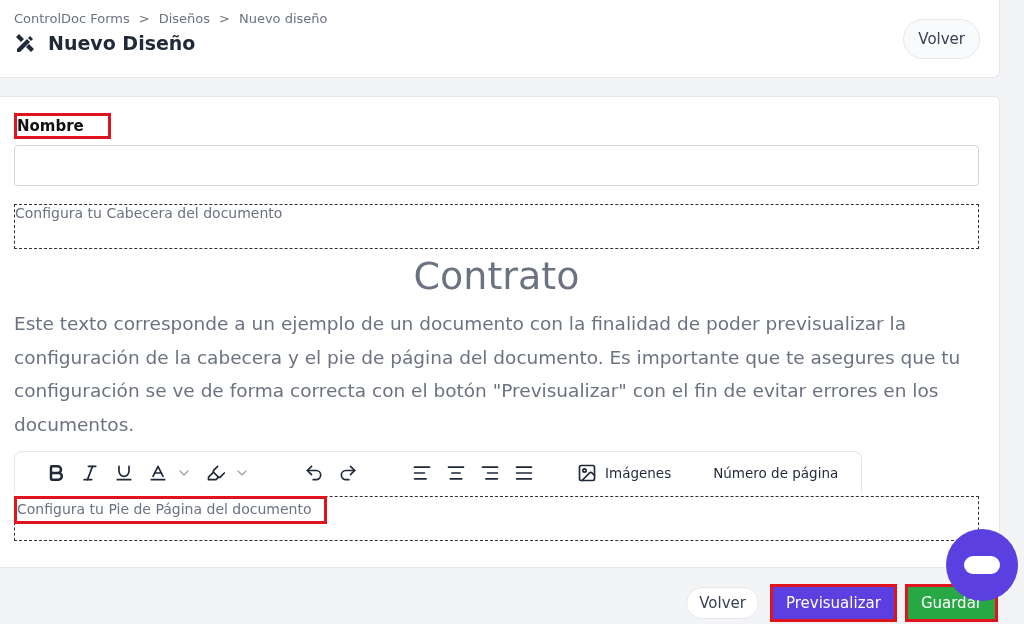 Image resolution: width=1024 pixels, height=624 pixels. I want to click on redo-icon, so click(348, 472).